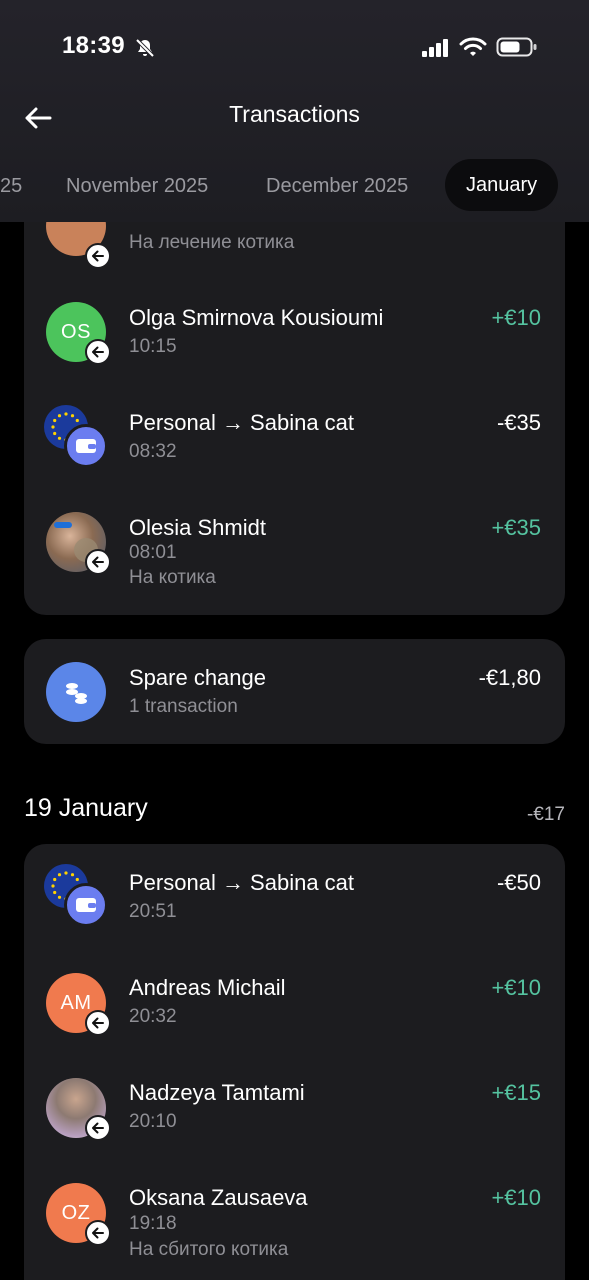 The height and width of the screenshot is (1280, 589). I want to click on transaction-note: На сбитого котика, so click(209, 1249).